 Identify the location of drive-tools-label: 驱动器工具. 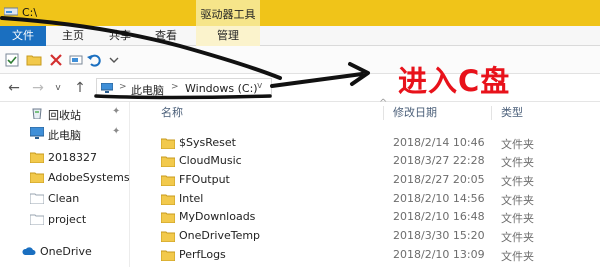
(228, 14).